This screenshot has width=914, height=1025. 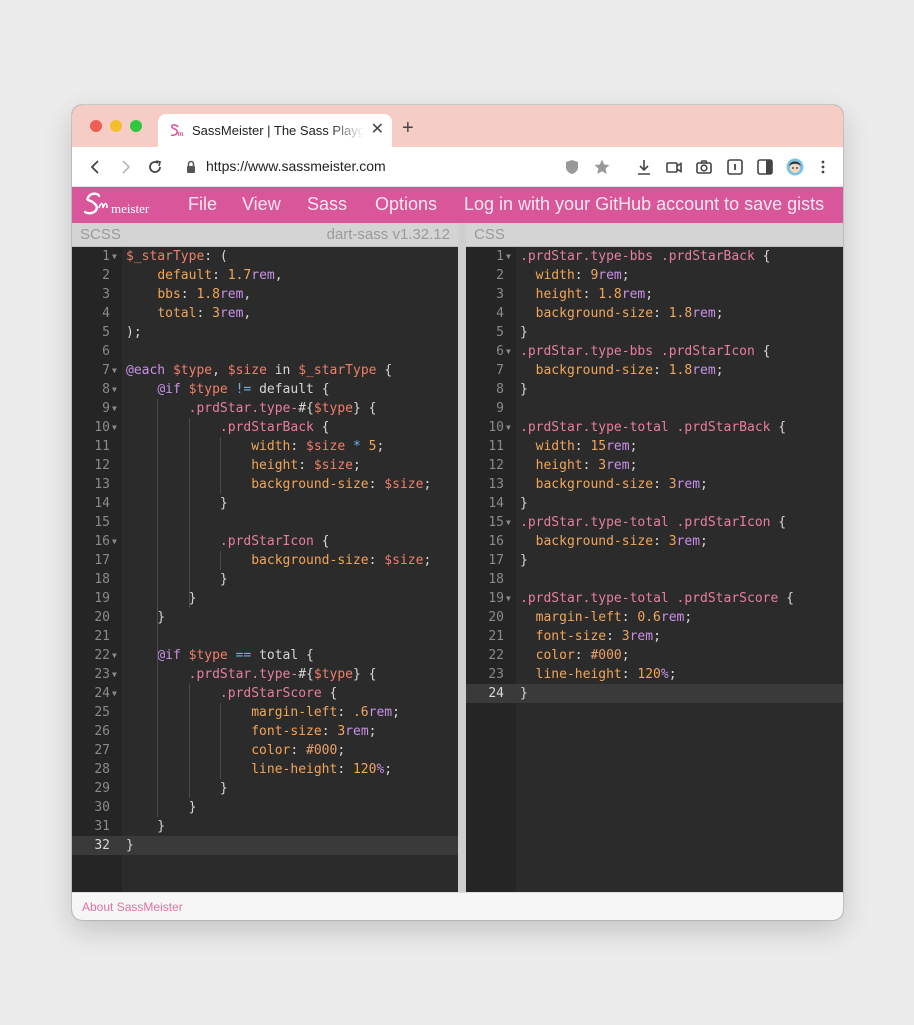 I want to click on profile-avatar-icon, so click(x=795, y=167).